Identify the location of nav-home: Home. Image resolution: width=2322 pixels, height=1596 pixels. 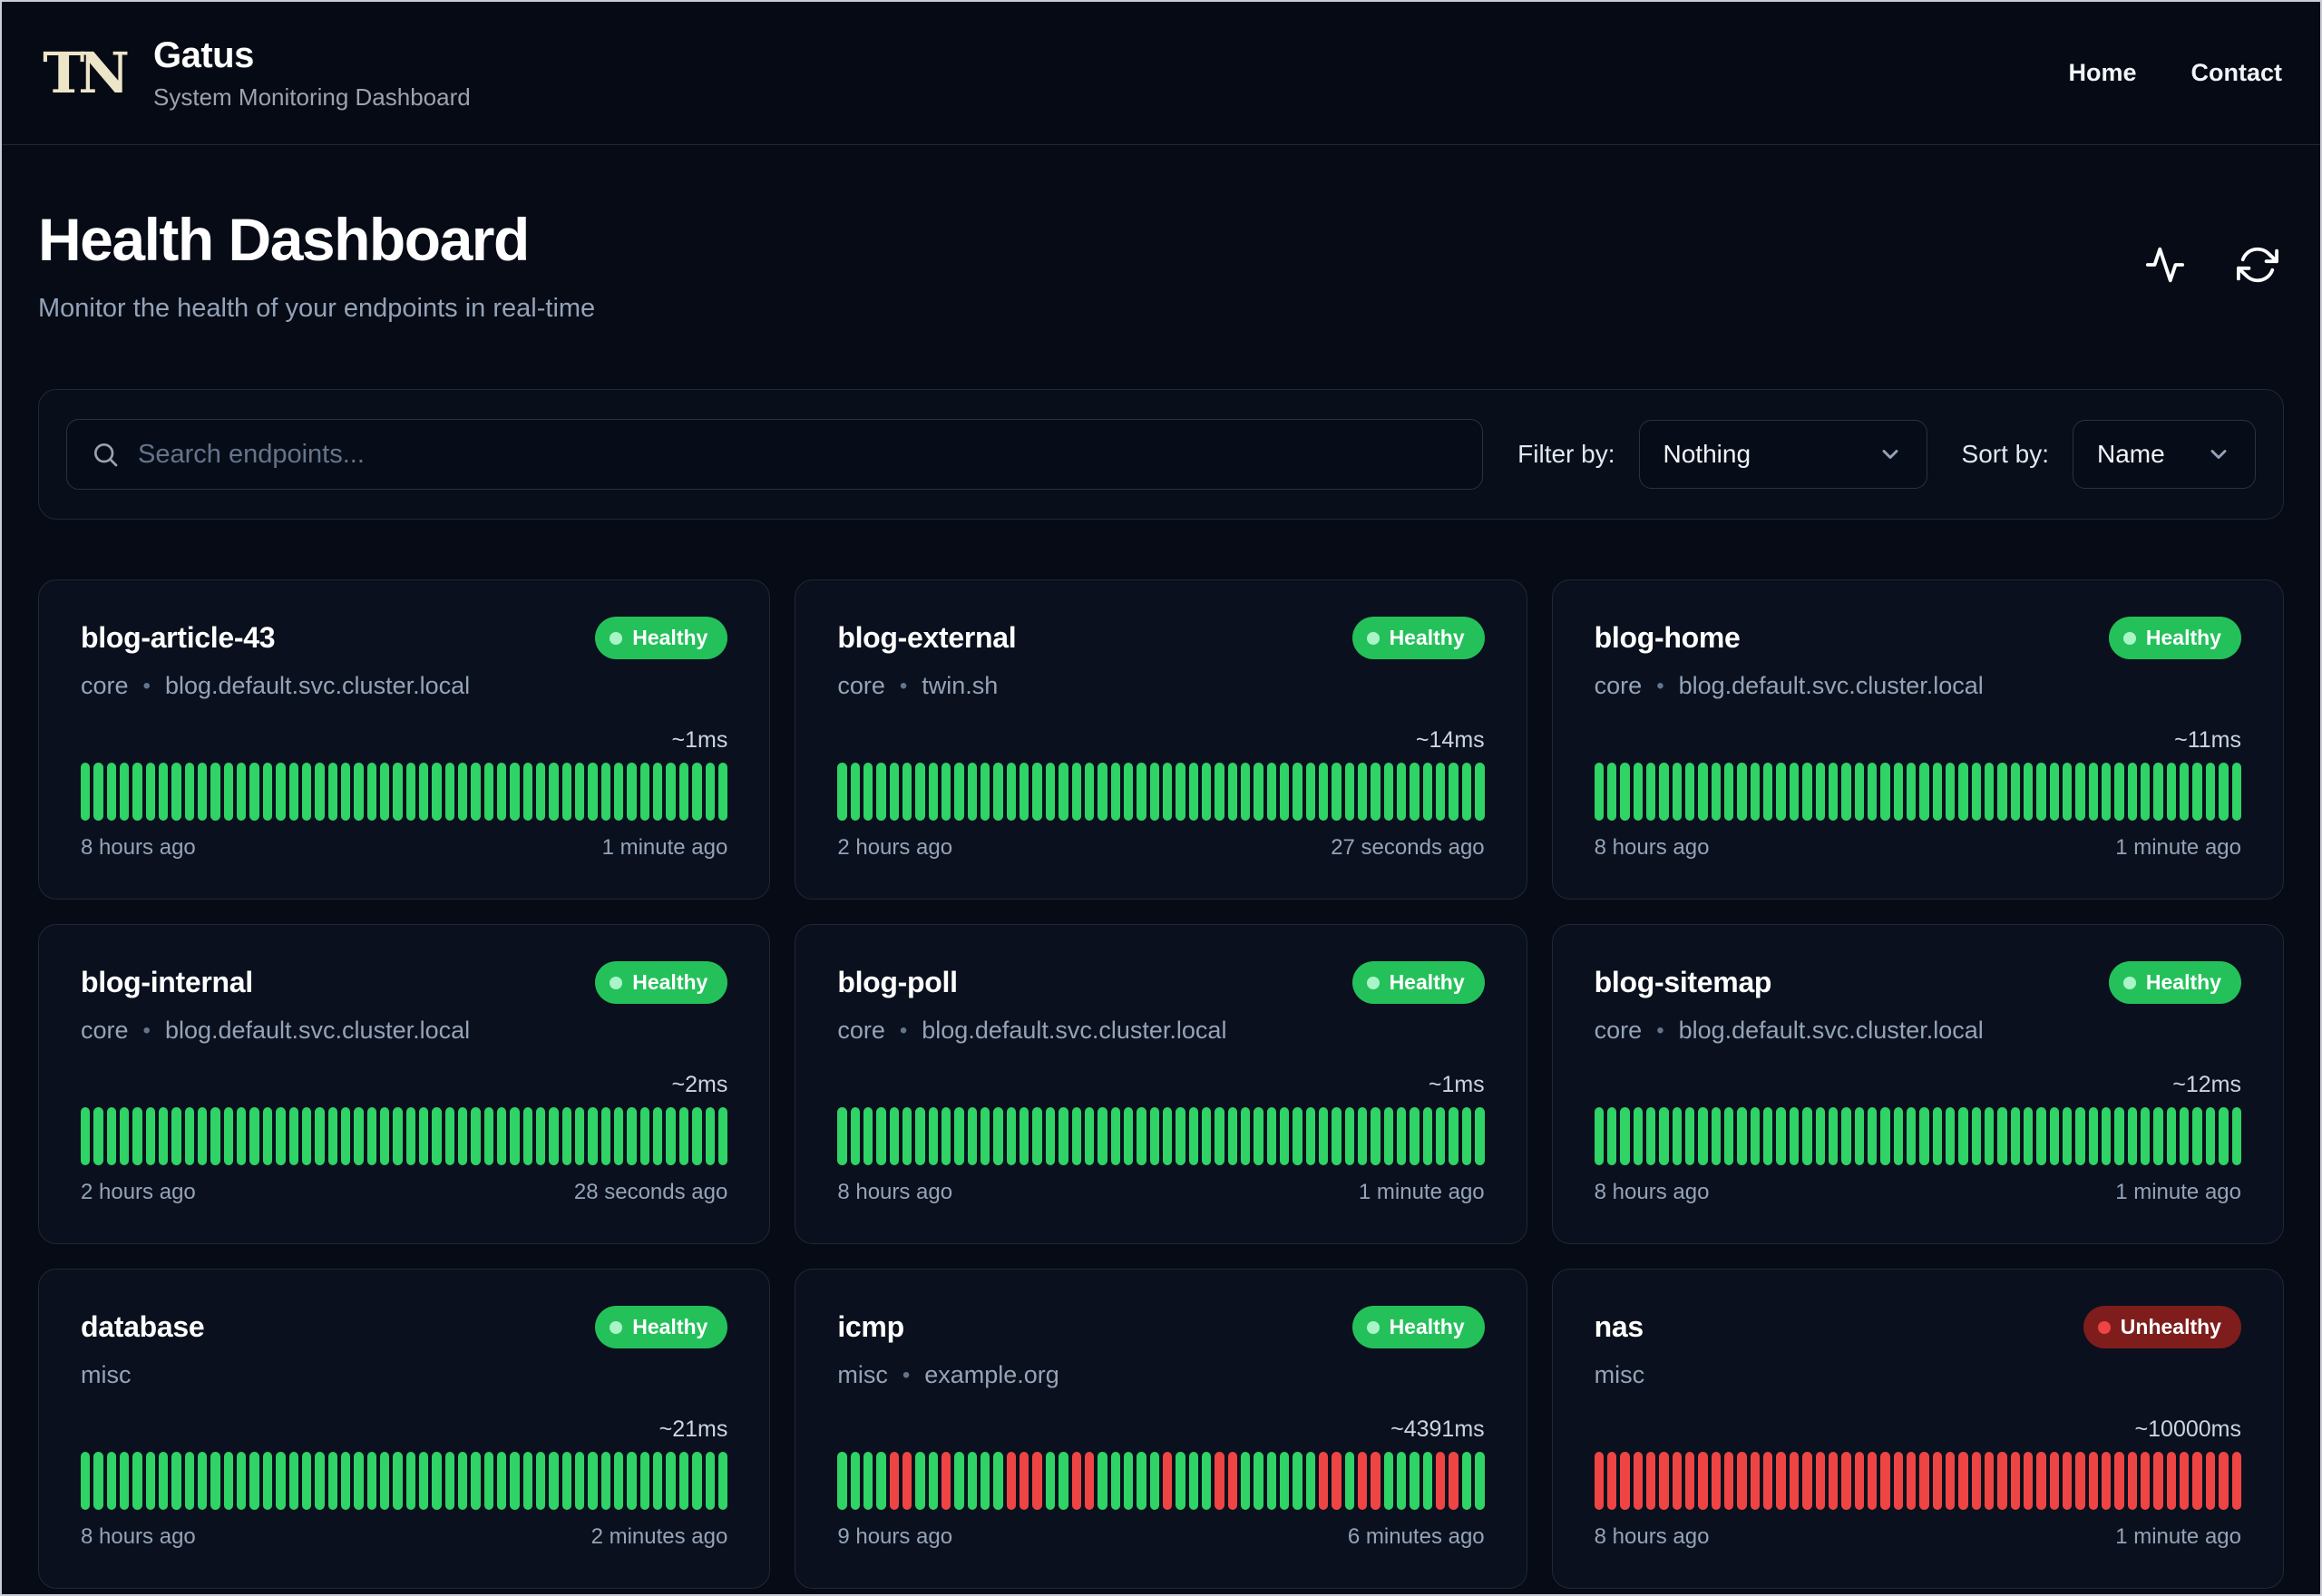
(2102, 73).